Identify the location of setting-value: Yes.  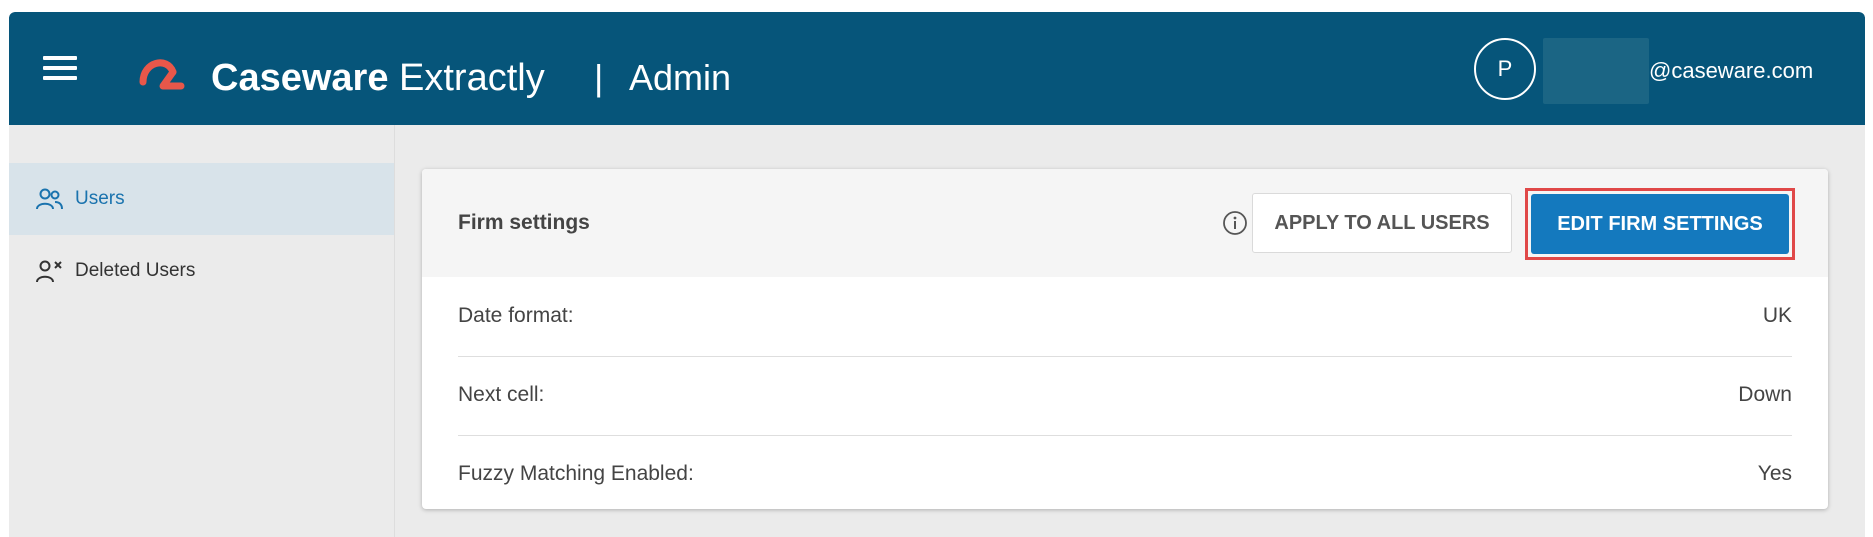
(1774, 473).